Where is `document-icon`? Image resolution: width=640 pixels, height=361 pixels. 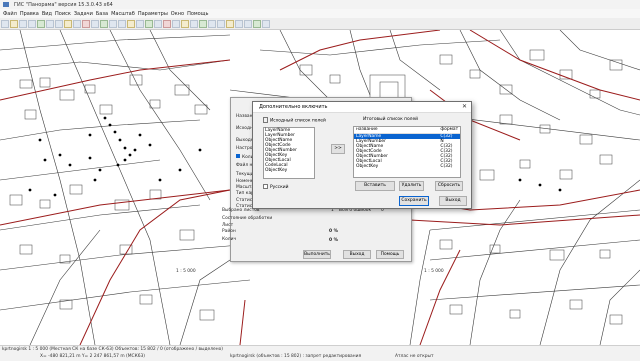 document-icon is located at coordinates (265, 120).